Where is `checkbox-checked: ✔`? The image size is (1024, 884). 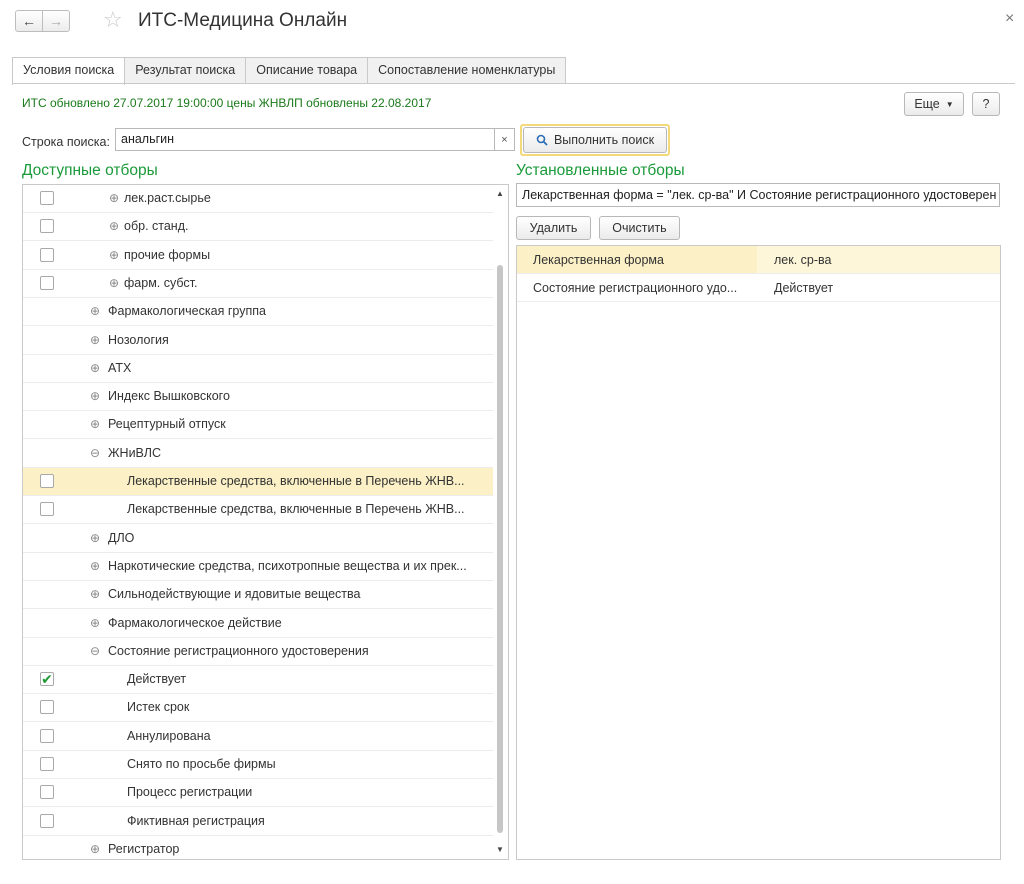
checkbox-checked: ✔ is located at coordinates (47, 679).